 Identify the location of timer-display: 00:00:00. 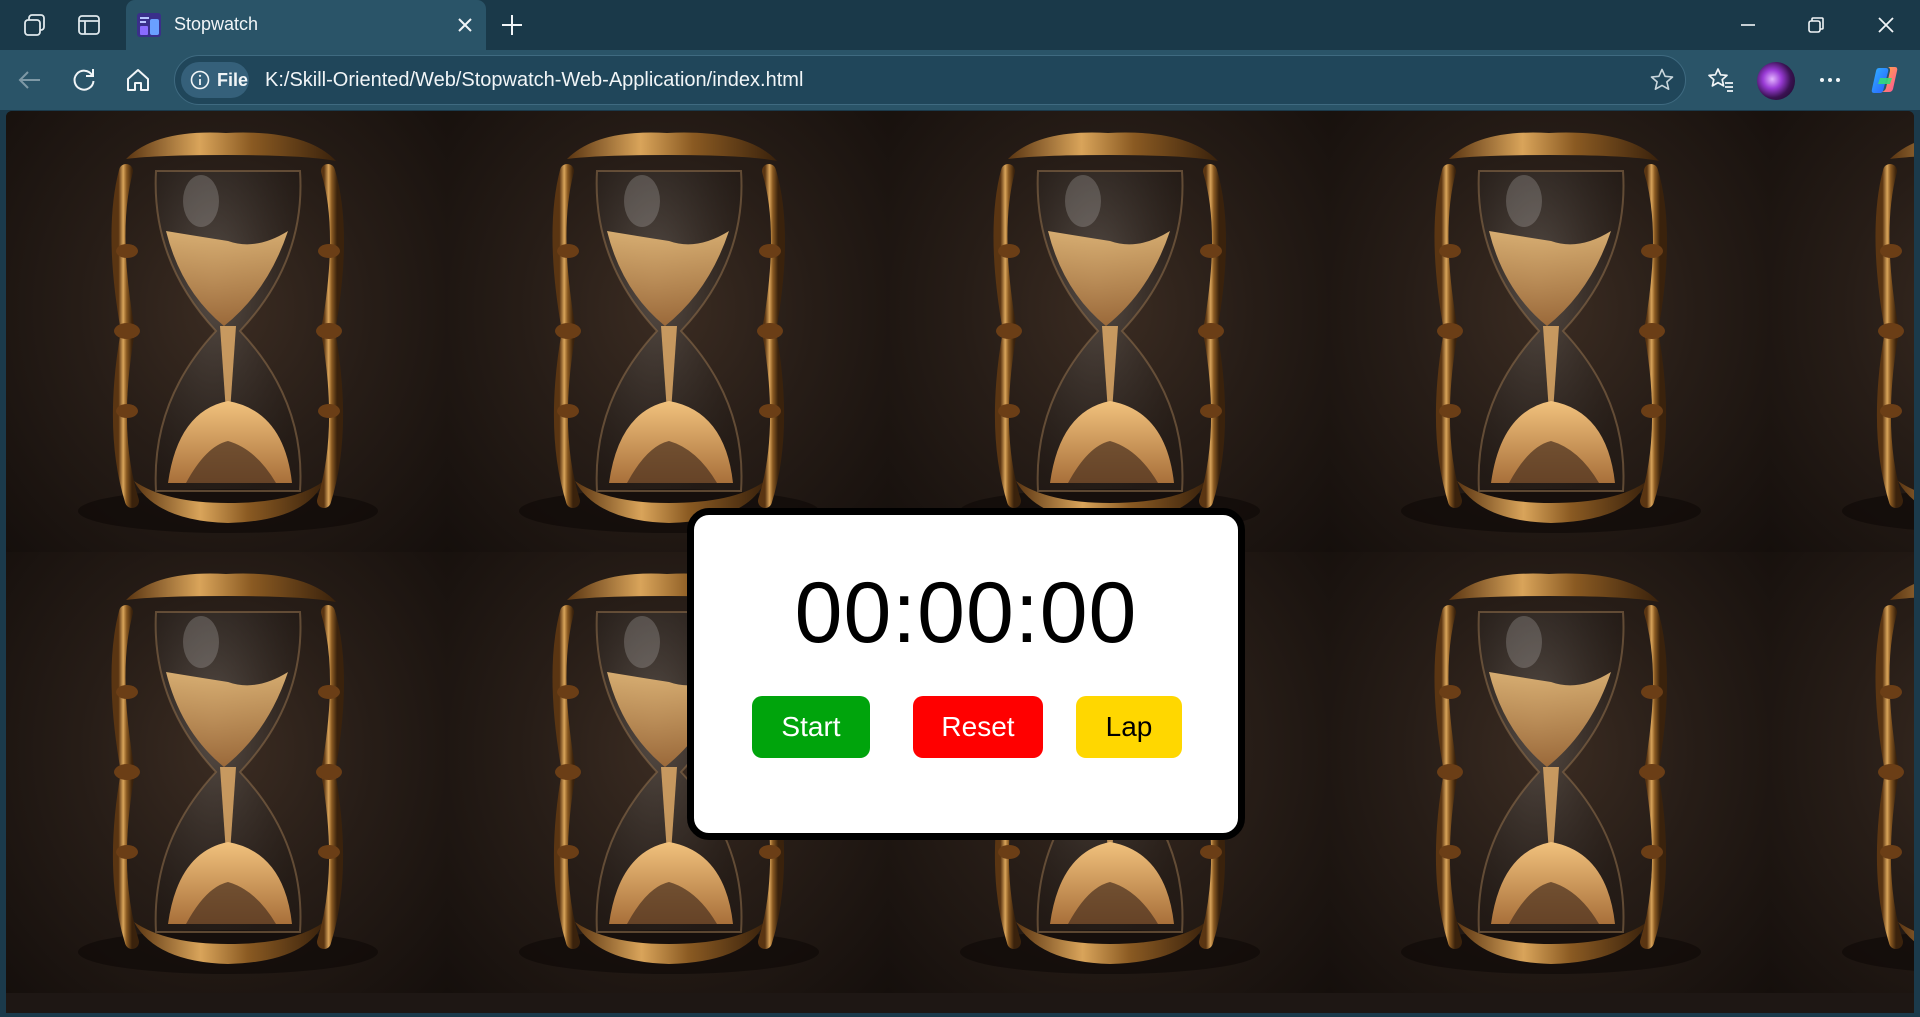
(966, 613).